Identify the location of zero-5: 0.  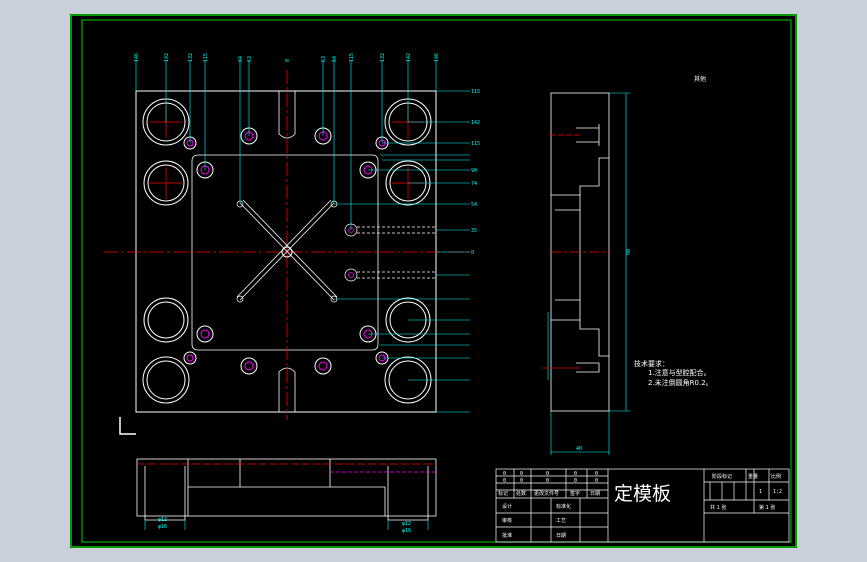
(596, 474).